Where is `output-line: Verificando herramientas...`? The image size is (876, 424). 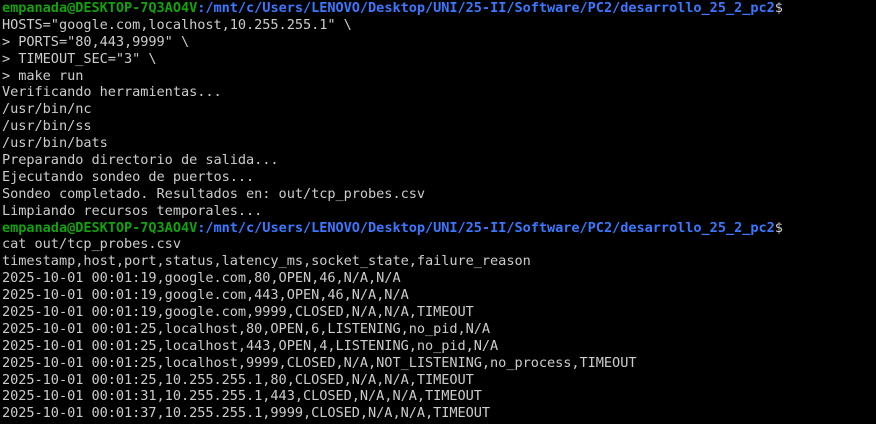 output-line: Verificando herramientas... is located at coordinates (112, 92).